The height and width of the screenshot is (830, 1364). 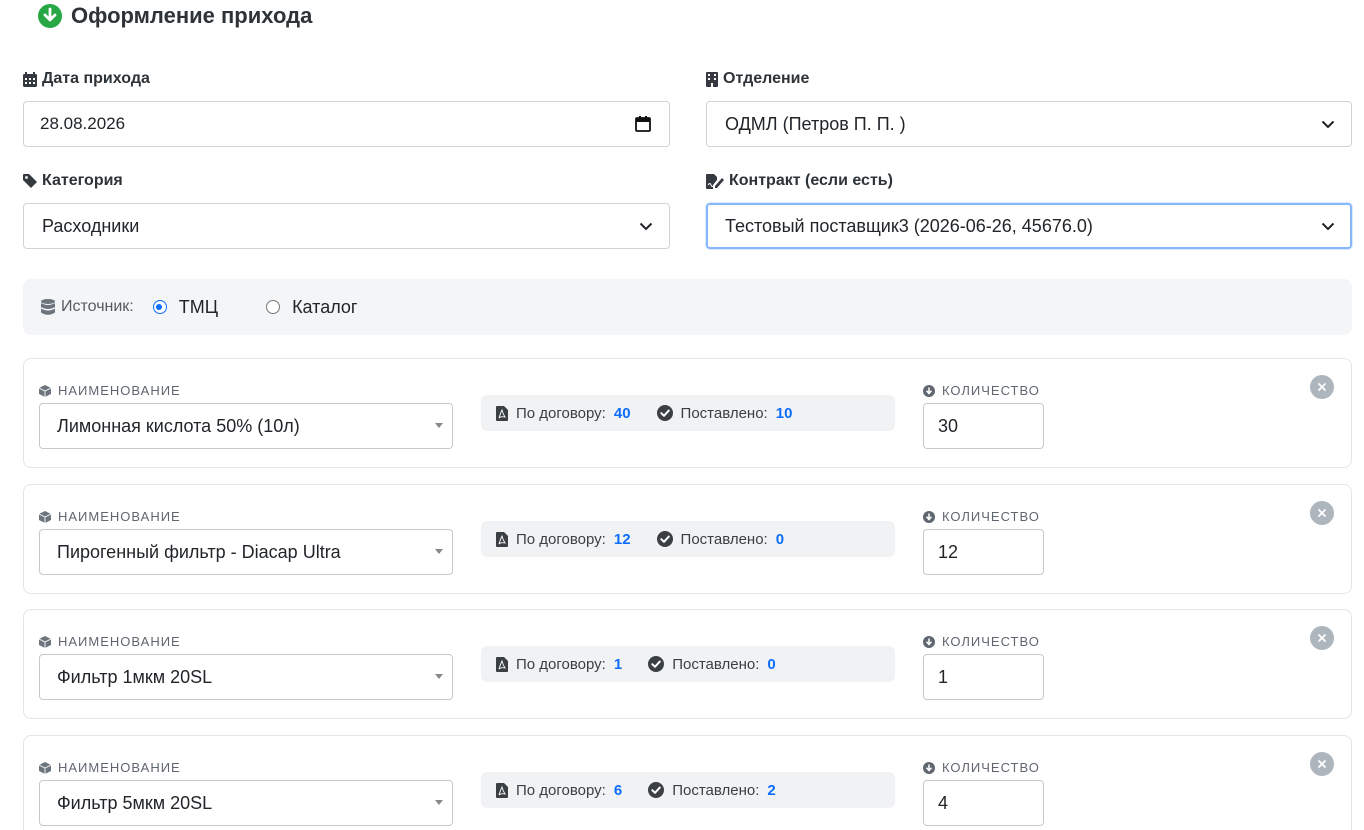 What do you see at coordinates (622, 413) in the screenshot?
I see `contract-count: 40` at bounding box center [622, 413].